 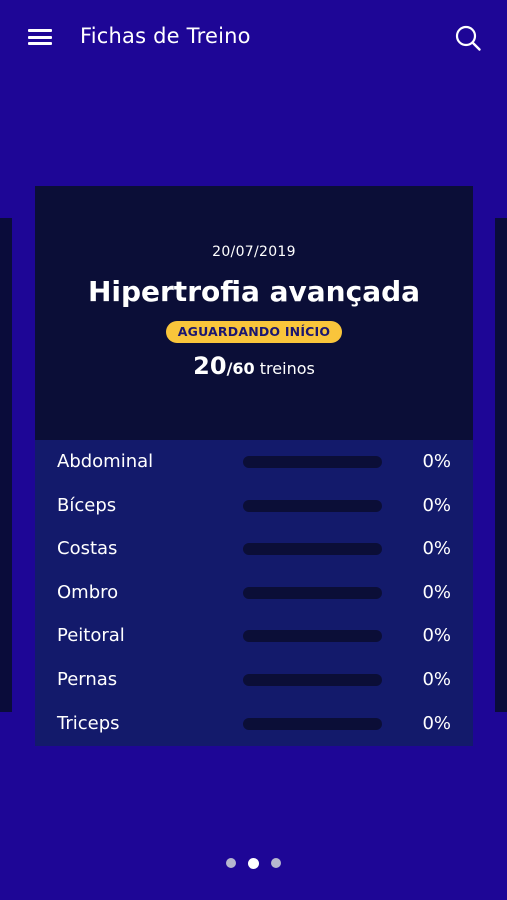 I want to click on sessions-done: 20, so click(x=210, y=366).